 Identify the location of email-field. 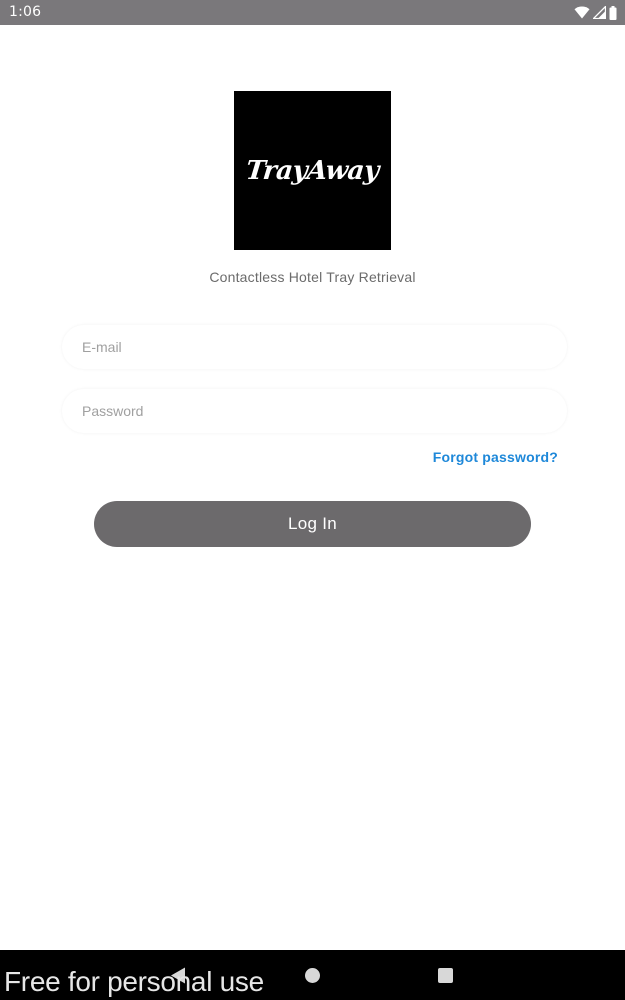
(314, 347).